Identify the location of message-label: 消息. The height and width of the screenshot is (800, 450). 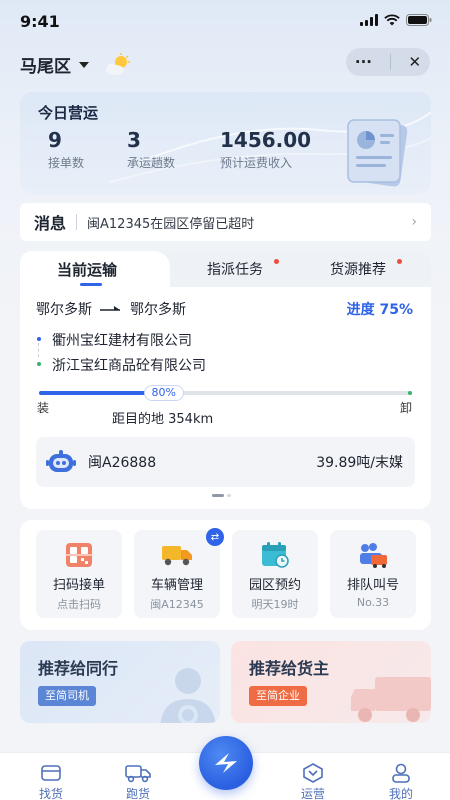
(50, 223).